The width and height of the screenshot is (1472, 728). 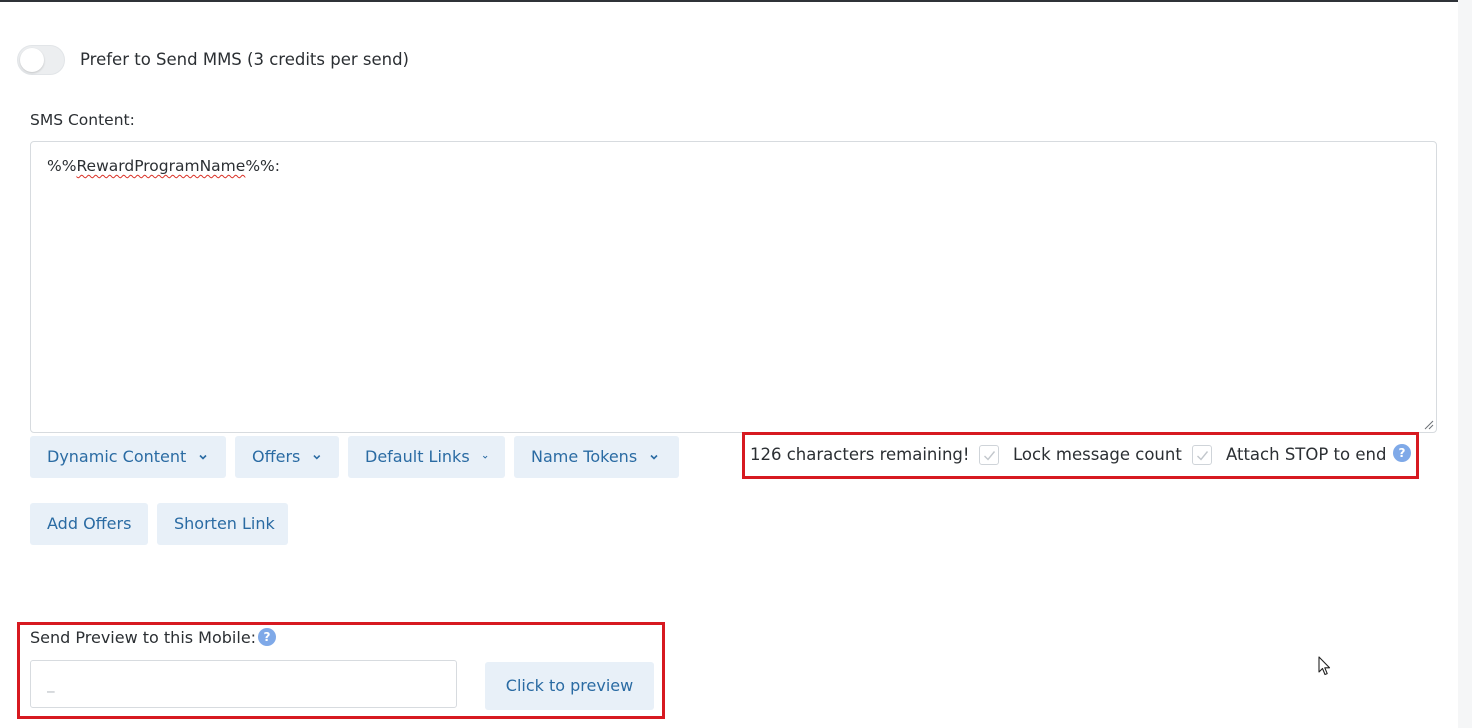 What do you see at coordinates (161, 166) in the screenshot?
I see `sms-value-token: RewardProgramName` at bounding box center [161, 166].